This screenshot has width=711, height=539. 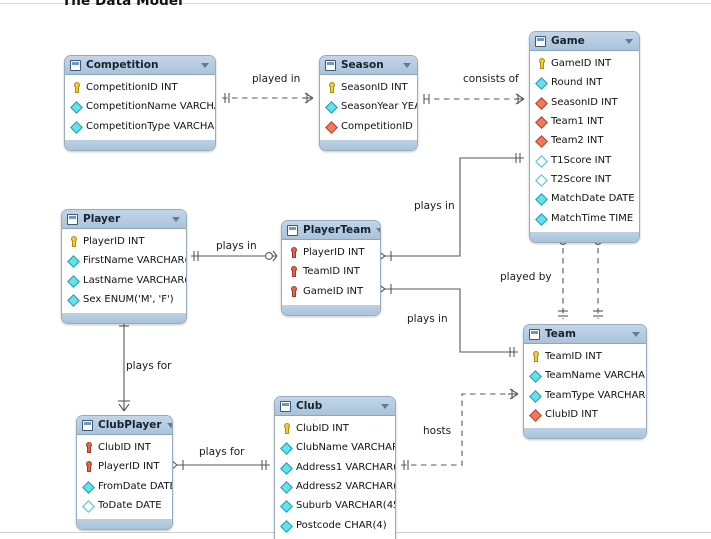 What do you see at coordinates (276, 79) in the screenshot?
I see `relationship-label-played-in: played in` at bounding box center [276, 79].